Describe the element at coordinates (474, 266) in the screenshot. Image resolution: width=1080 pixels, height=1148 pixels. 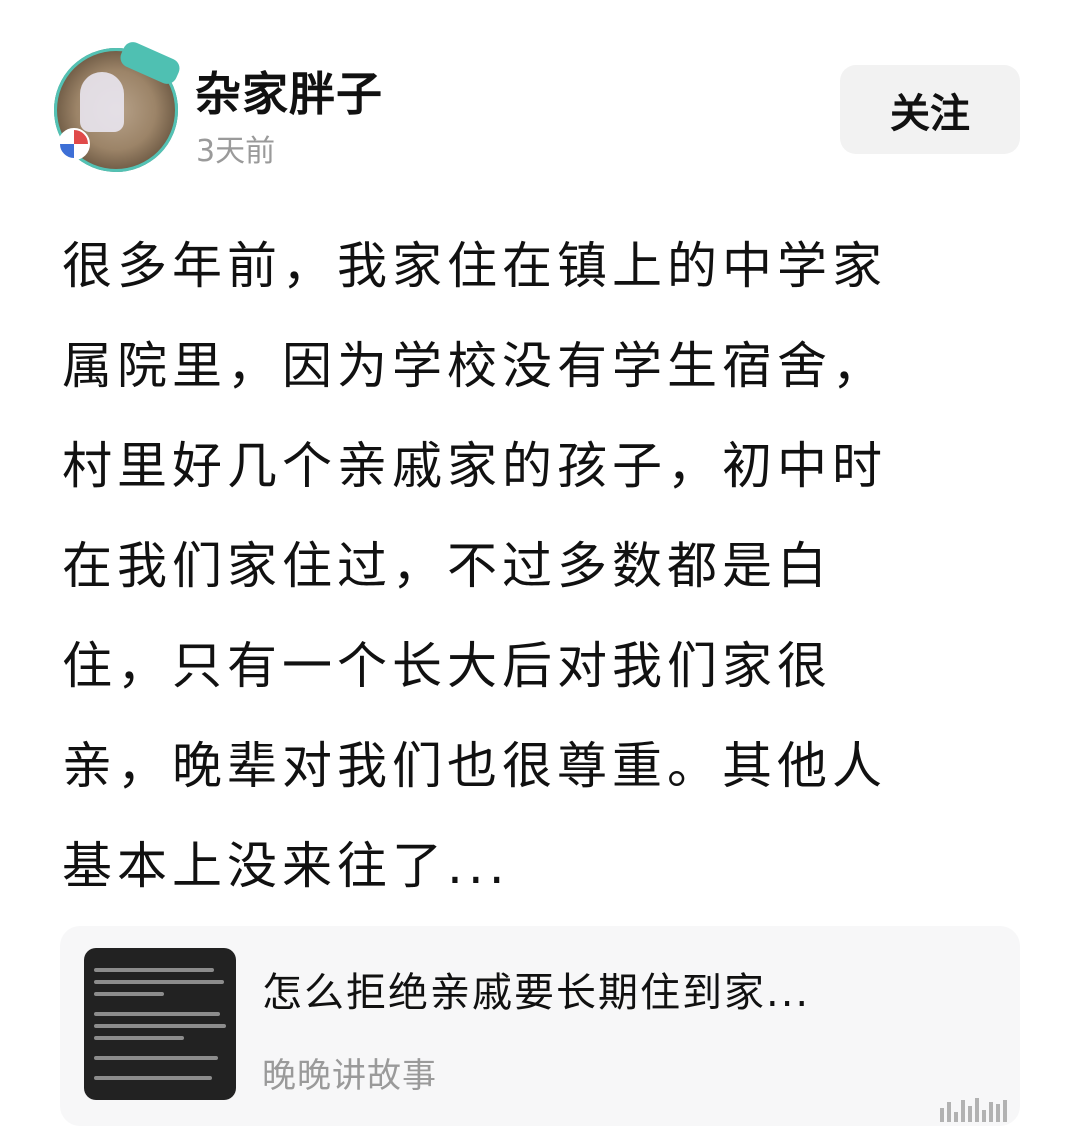
I see `post-text-line: 很多年前，我家住在镇上的中学家` at that location.